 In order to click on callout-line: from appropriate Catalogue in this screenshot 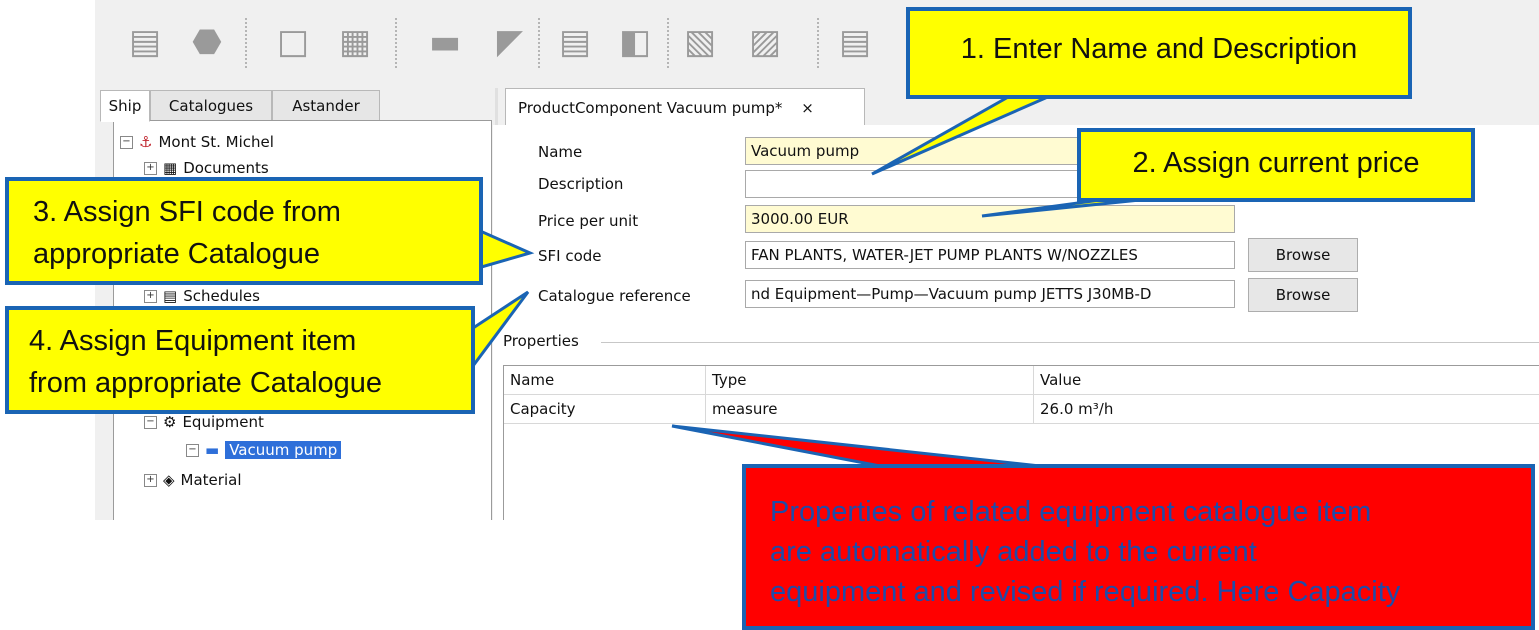, I will do `click(206, 383)`.